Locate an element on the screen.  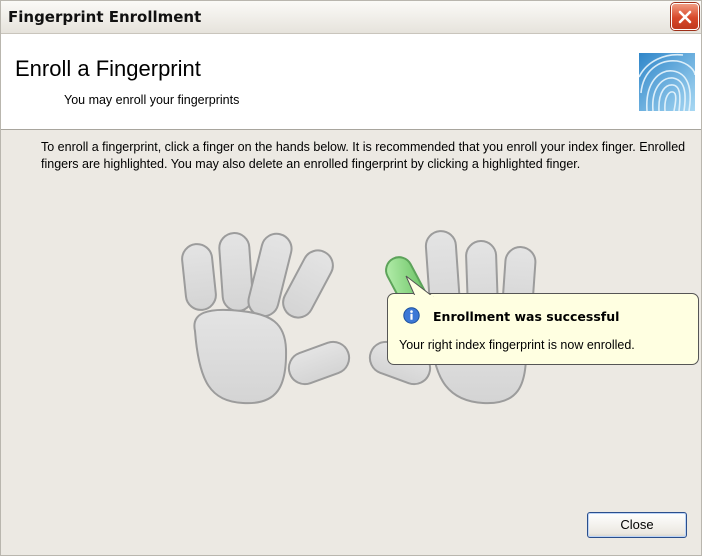
close-button: Close is located at coordinates (637, 525).